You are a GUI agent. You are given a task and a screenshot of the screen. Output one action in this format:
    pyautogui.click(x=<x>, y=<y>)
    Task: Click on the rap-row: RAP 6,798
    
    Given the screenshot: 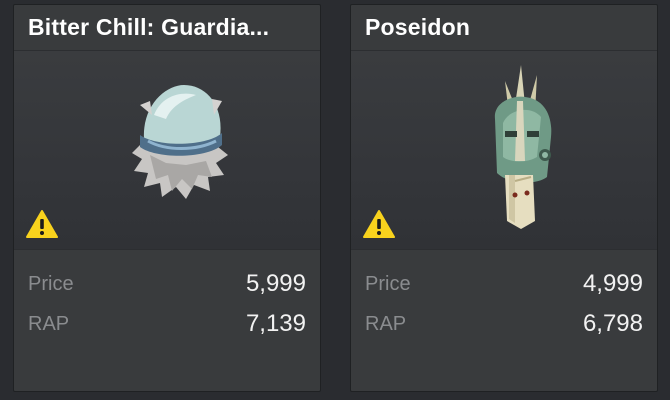 What is the action you would take?
    pyautogui.click(x=504, y=324)
    